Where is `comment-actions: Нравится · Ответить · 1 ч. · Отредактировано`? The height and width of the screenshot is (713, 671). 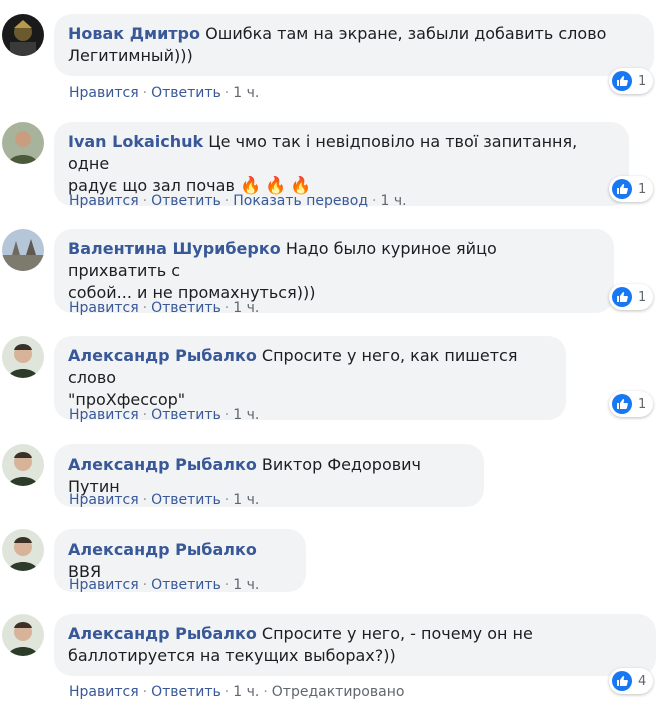
comment-actions: Нравится · Ответить · 1 ч. · Отредактировано is located at coordinates (237, 692).